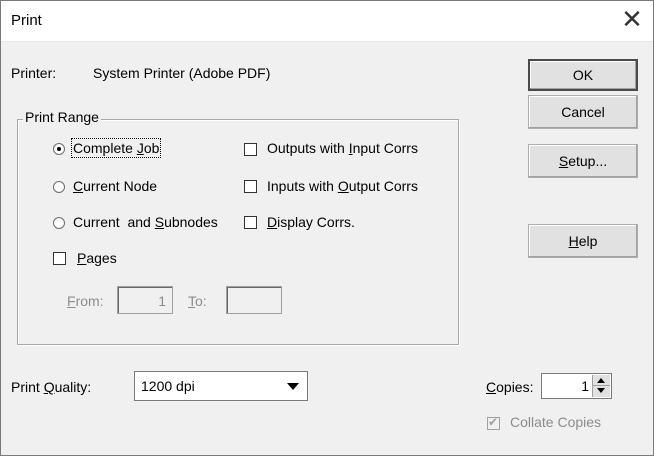 Image resolution: width=654 pixels, height=456 pixels. Describe the element at coordinates (221, 386) in the screenshot. I see `print-quality-select: 1200 dpi` at that location.